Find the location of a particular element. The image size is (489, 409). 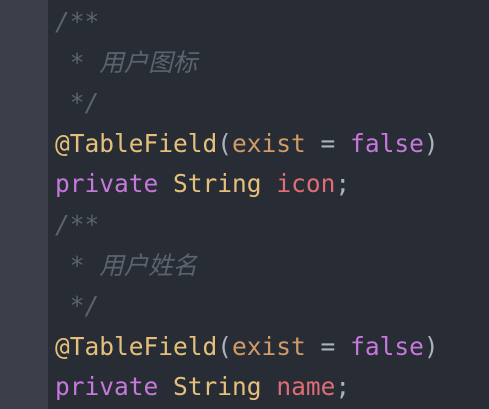

field-name: icon is located at coordinates (306, 184).